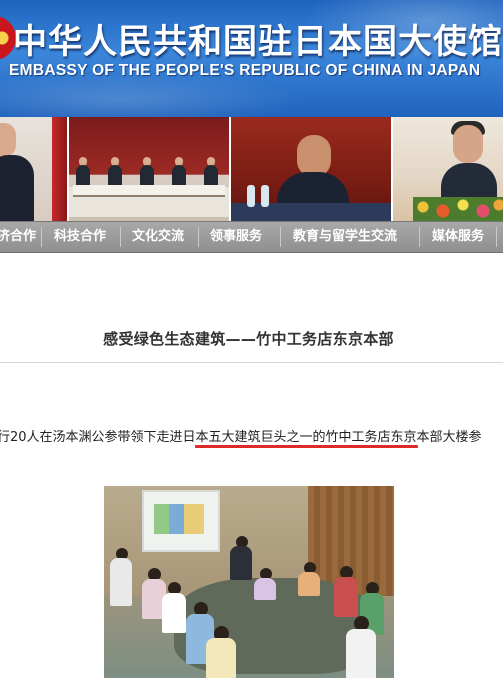 The image size is (503, 678). I want to click on nav-item-cultural-exchange: 文化交流, so click(158, 237).